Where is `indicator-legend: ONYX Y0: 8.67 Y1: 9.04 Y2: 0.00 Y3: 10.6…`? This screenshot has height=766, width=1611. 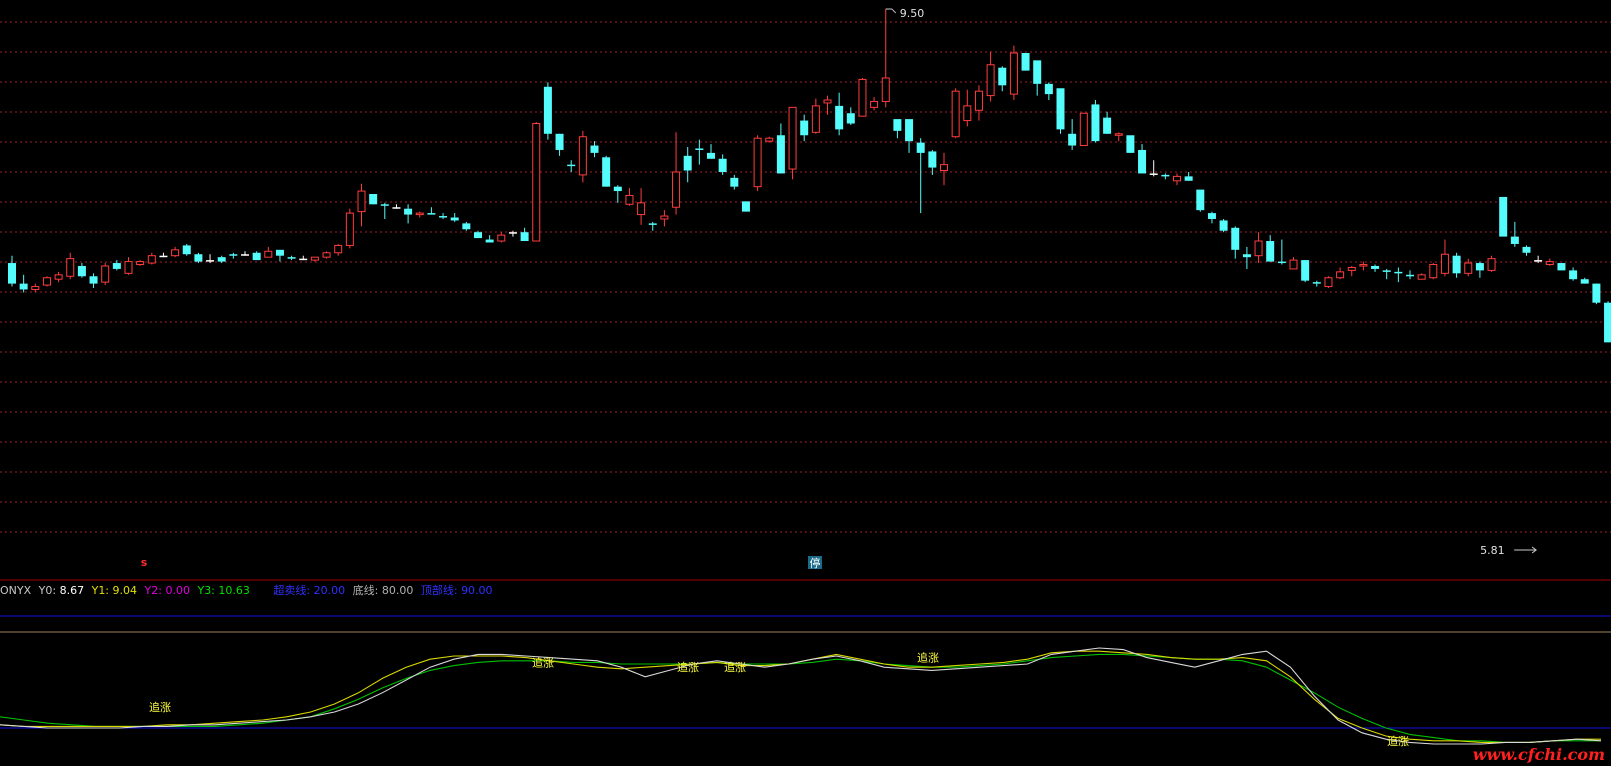 indicator-legend: ONYX Y0: 8.67 Y1: 9.04 Y2: 0.00 Y3: 10.6… is located at coordinates (248, 591).